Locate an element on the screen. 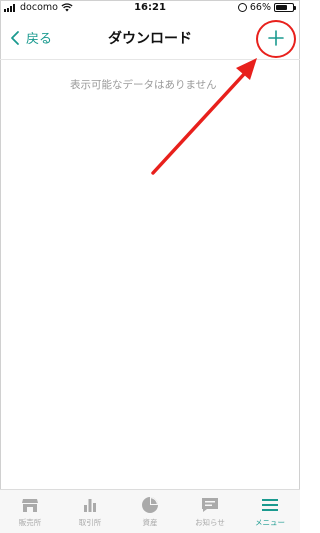 The height and width of the screenshot is (533, 320). nav-bar: 戻る ダウンロード is located at coordinates (150, 38).